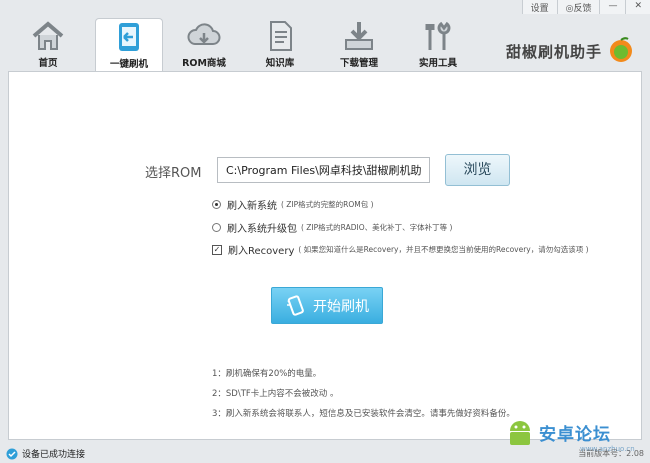  I want to click on tab-knowledge: 知识库, so click(280, 45).